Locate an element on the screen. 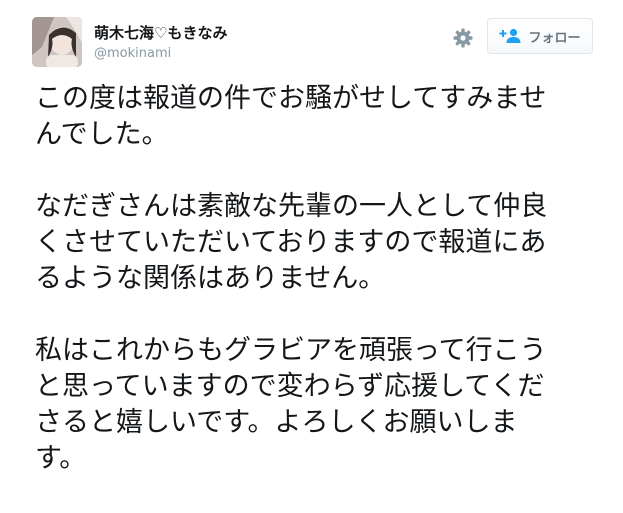 The width and height of the screenshot is (623, 513). follow-person-icon is located at coordinates (510, 35).